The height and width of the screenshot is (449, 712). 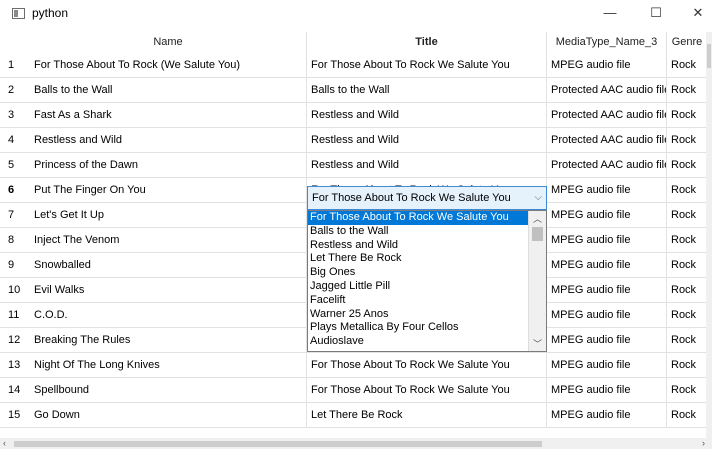 What do you see at coordinates (15, 265) in the screenshot?
I see `row-number: 9` at bounding box center [15, 265].